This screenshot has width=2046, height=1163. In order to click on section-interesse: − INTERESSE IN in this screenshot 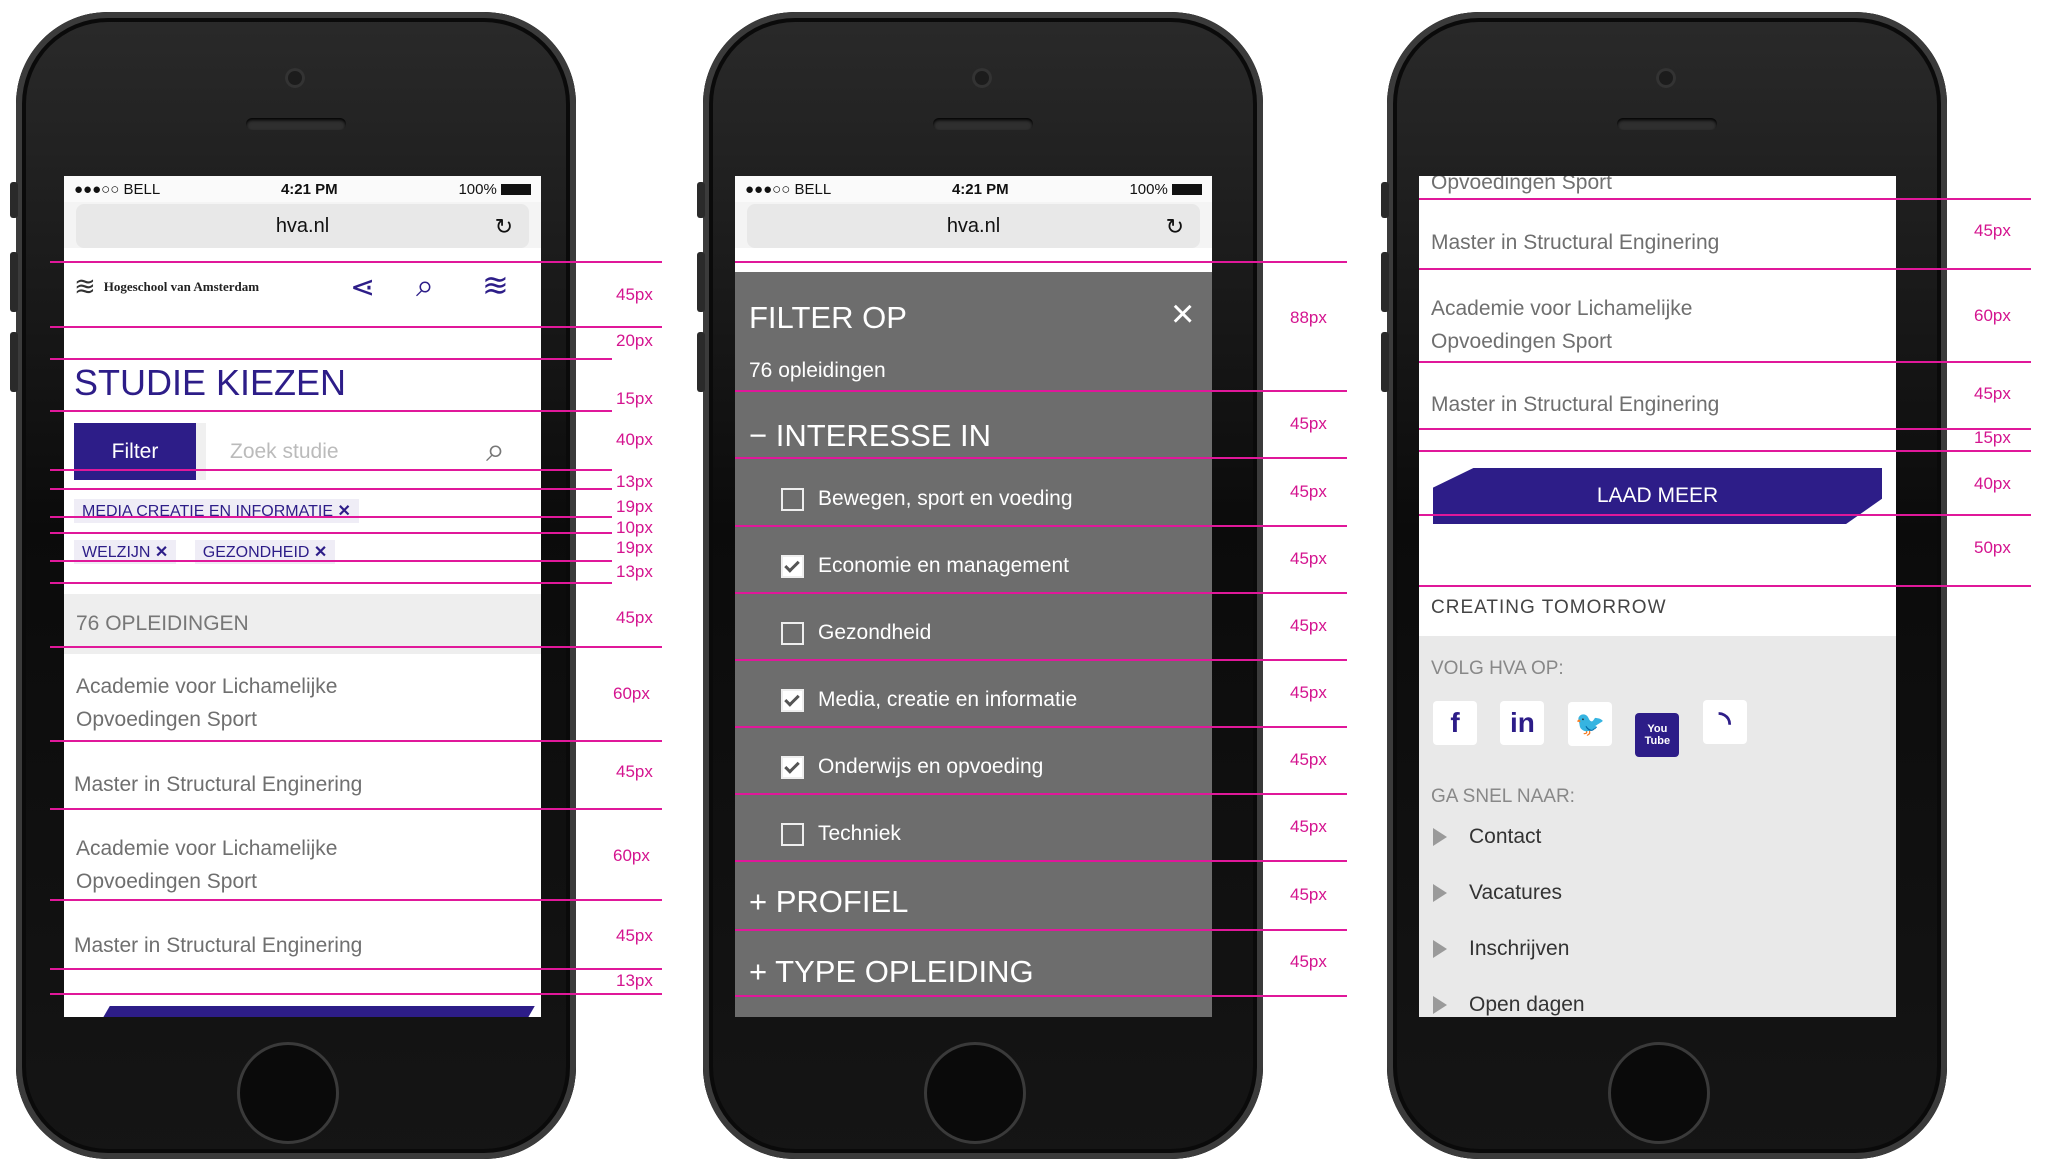, I will do `click(870, 436)`.